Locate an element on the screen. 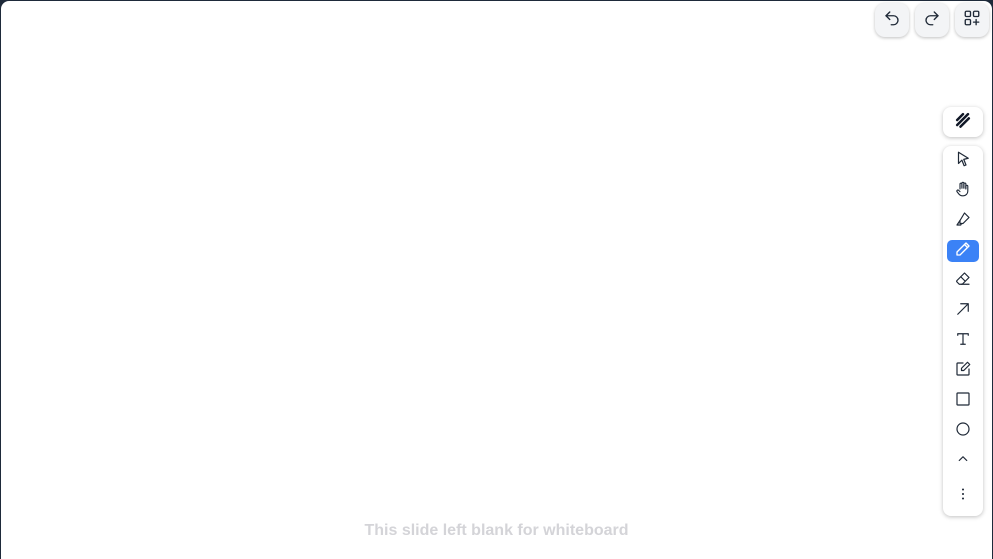 The image size is (993, 559). cursor-icon is located at coordinates (963, 161).